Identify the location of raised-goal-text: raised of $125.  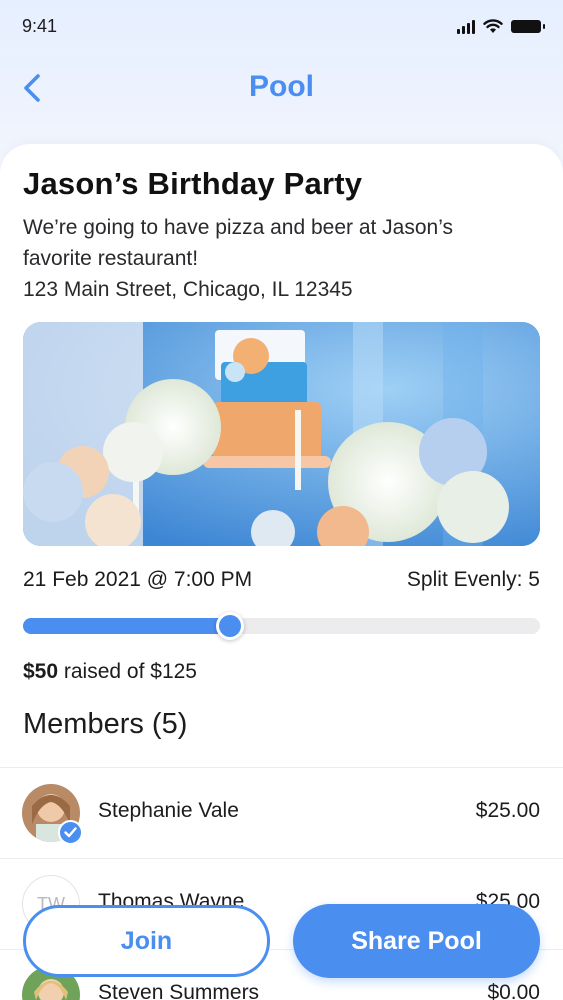
(127, 671).